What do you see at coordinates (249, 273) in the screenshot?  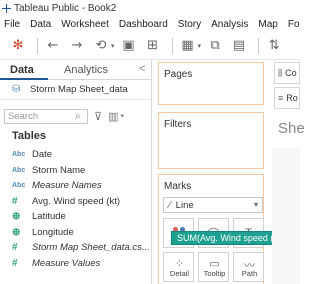 I see `path-label: Path` at bounding box center [249, 273].